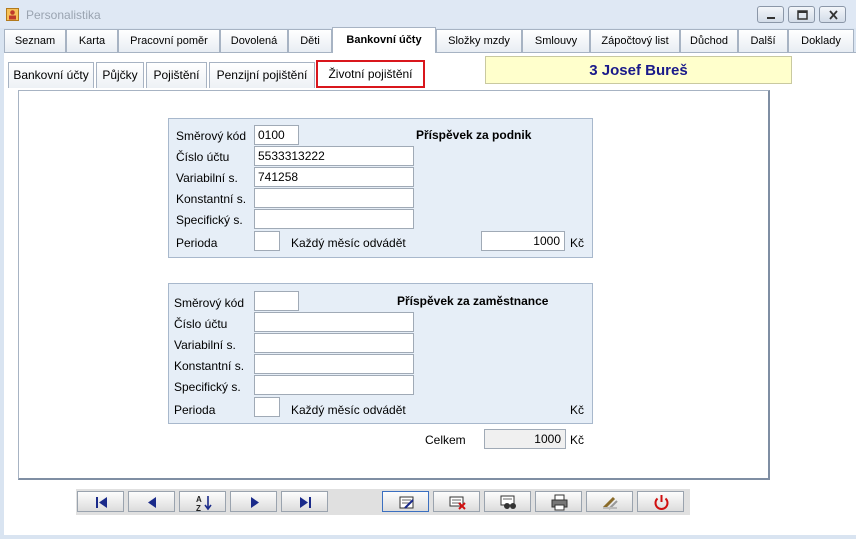  I want to click on g1-variable-symbol-input, so click(334, 177).